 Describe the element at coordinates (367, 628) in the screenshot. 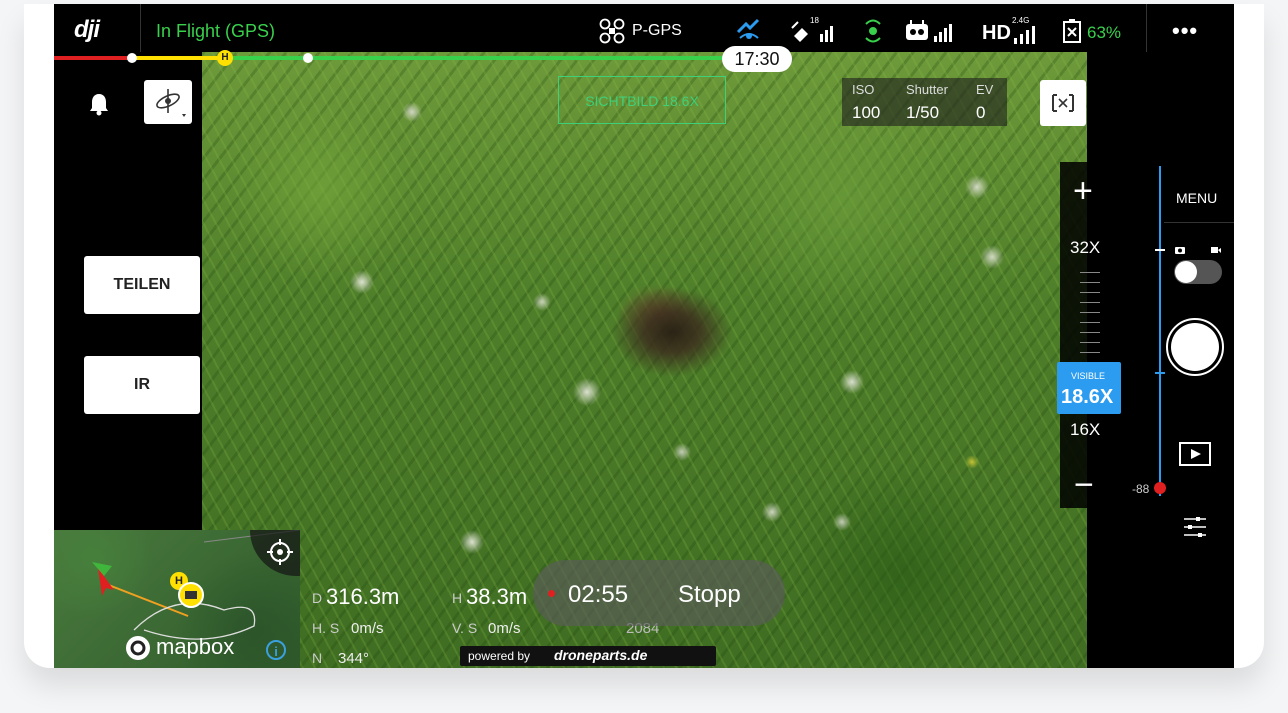

I see `hspeed-value: 0m/s` at that location.